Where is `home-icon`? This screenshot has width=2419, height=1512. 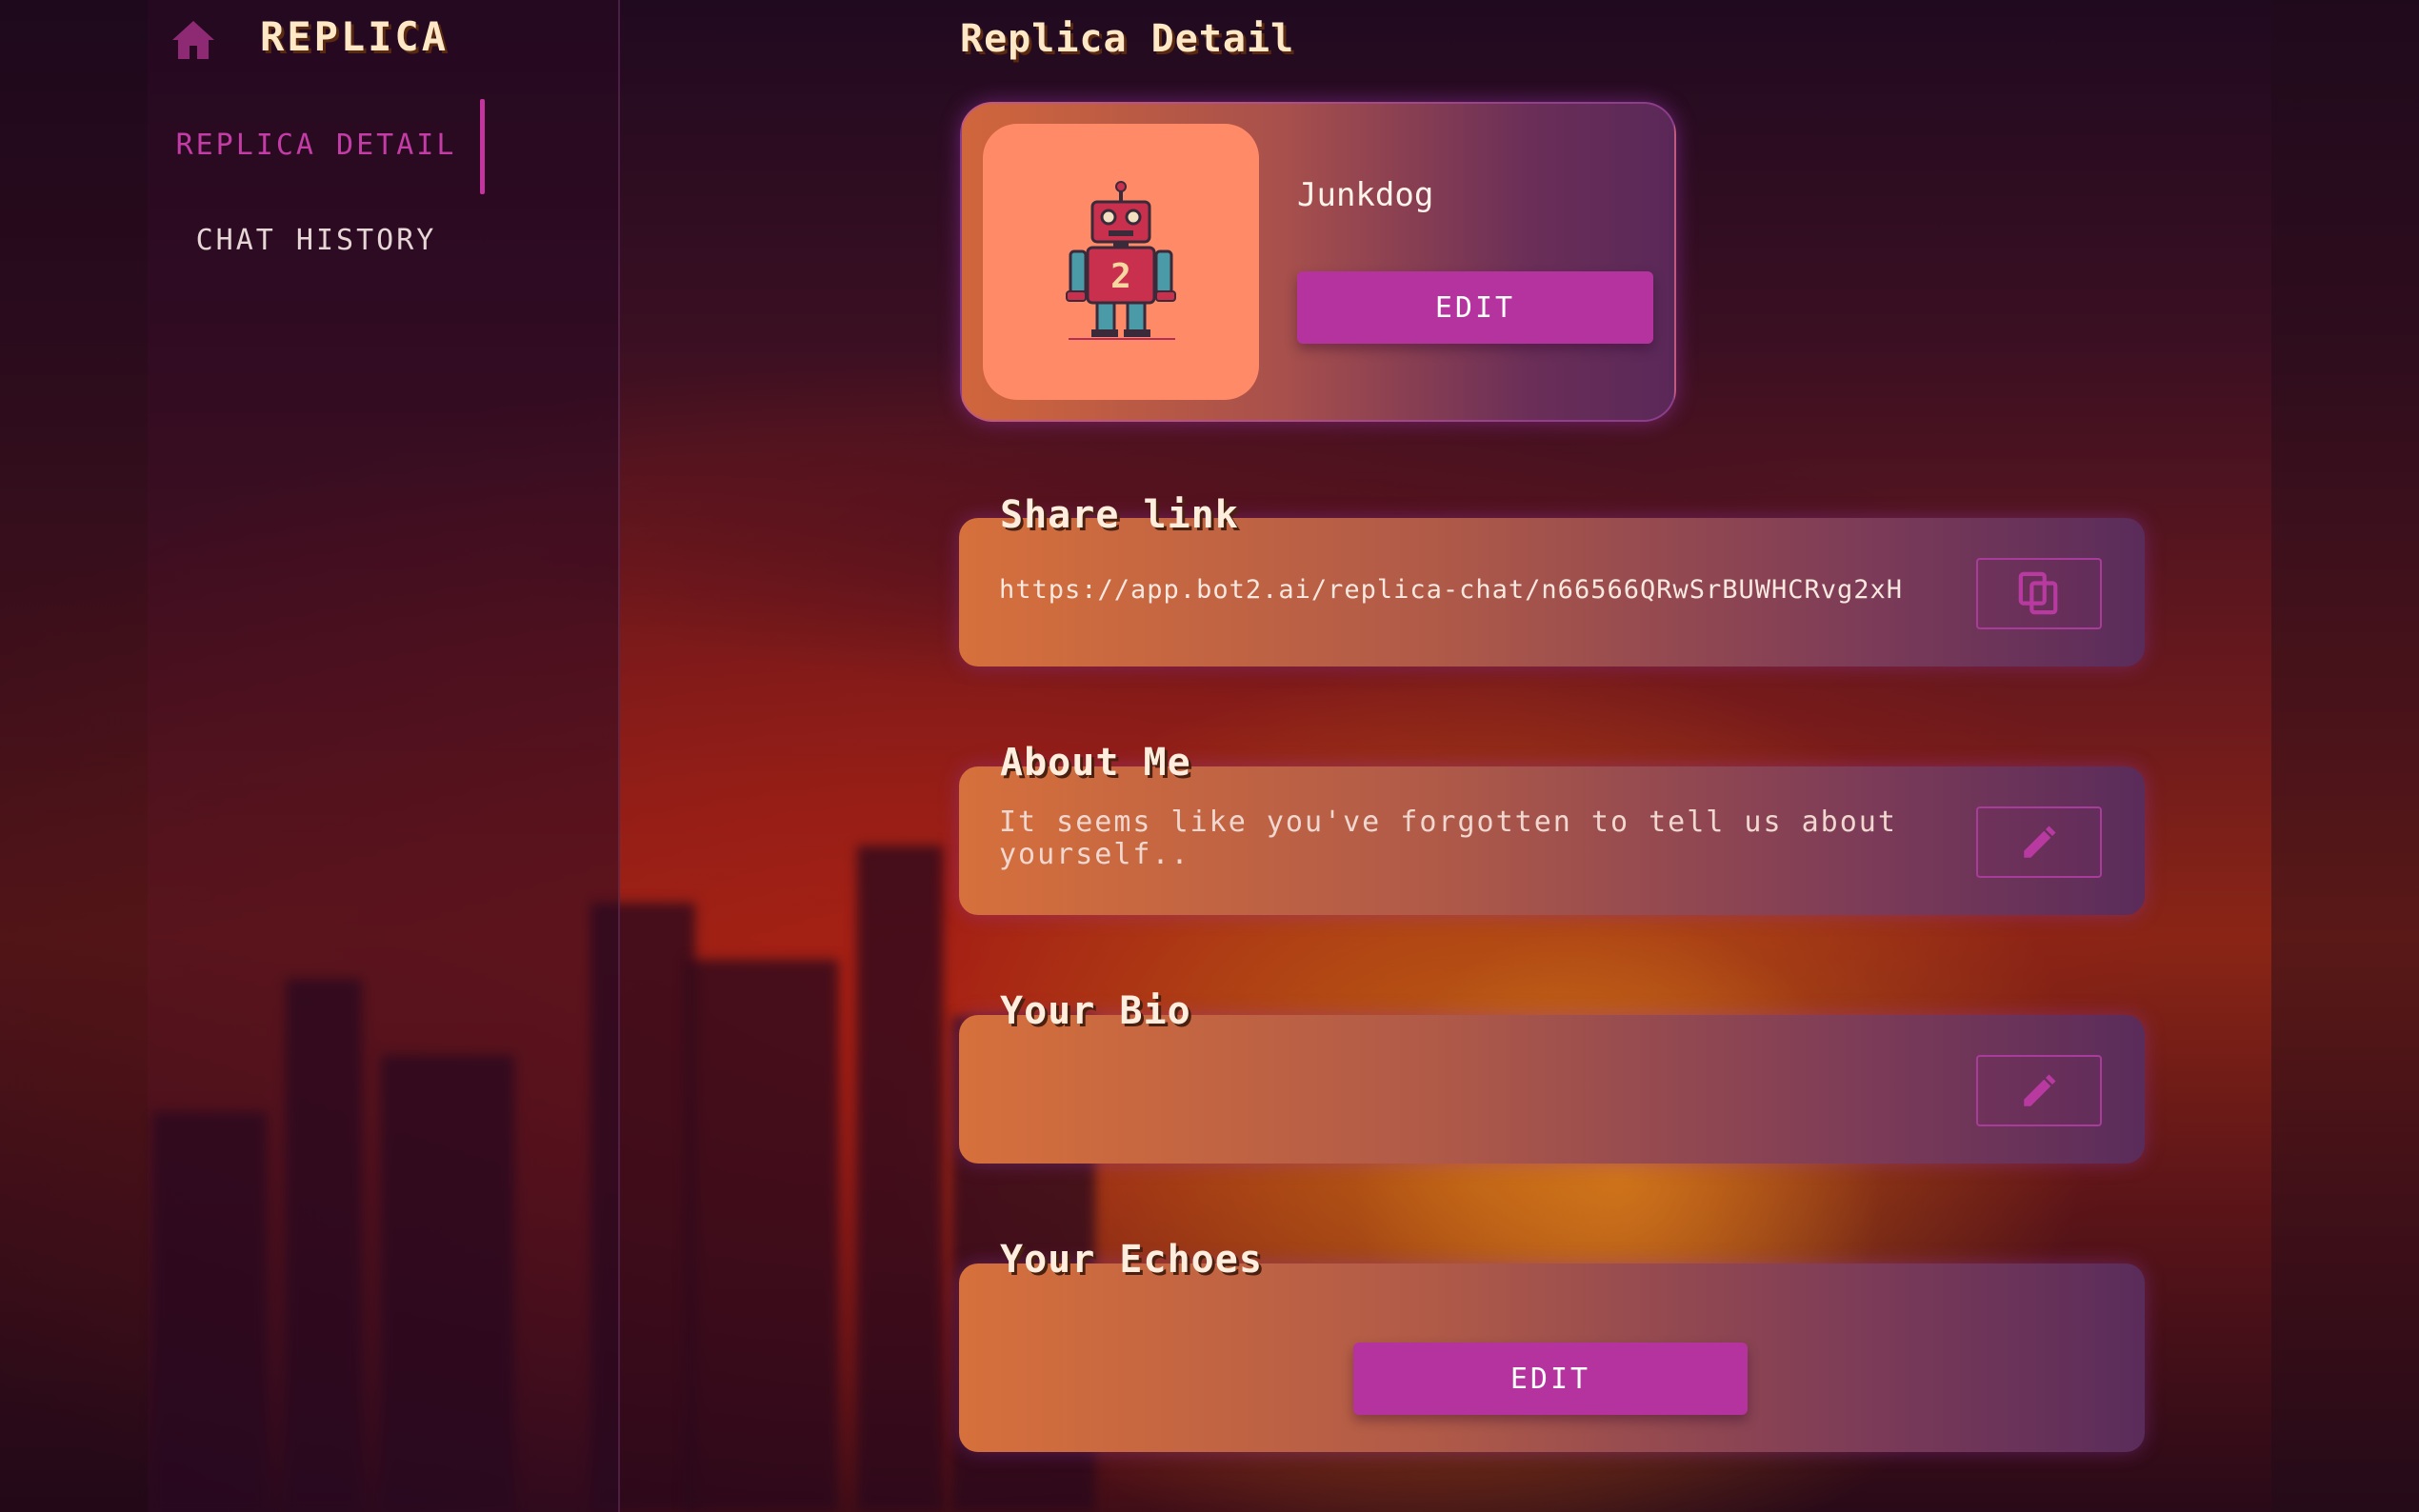 home-icon is located at coordinates (193, 40).